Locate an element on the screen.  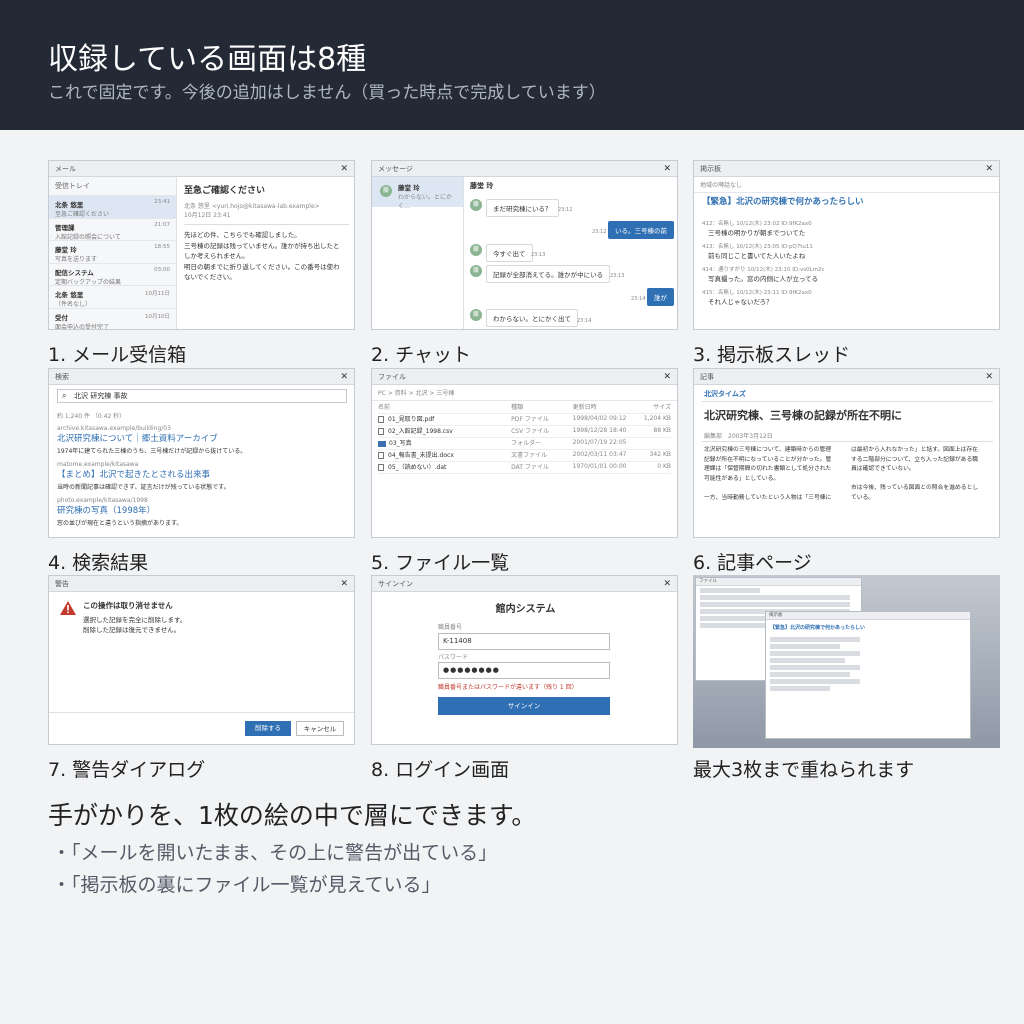
article-headline: 北沢研究棟、三号棟の記録が所在不明に is located at coordinates (803, 415).